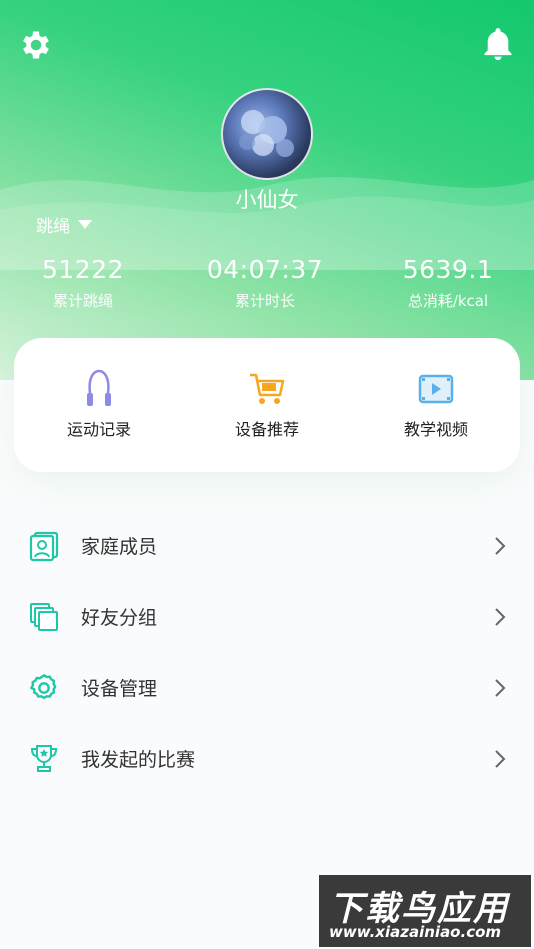  I want to click on menu-item-my-competitions: 我发起的比赛, so click(267, 758).